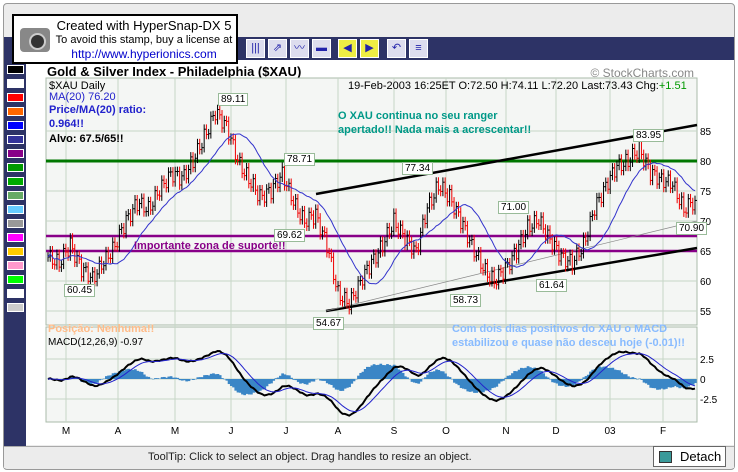  What do you see at coordinates (701, 456) in the screenshot?
I see `detach-label: Detach` at bounding box center [701, 456].